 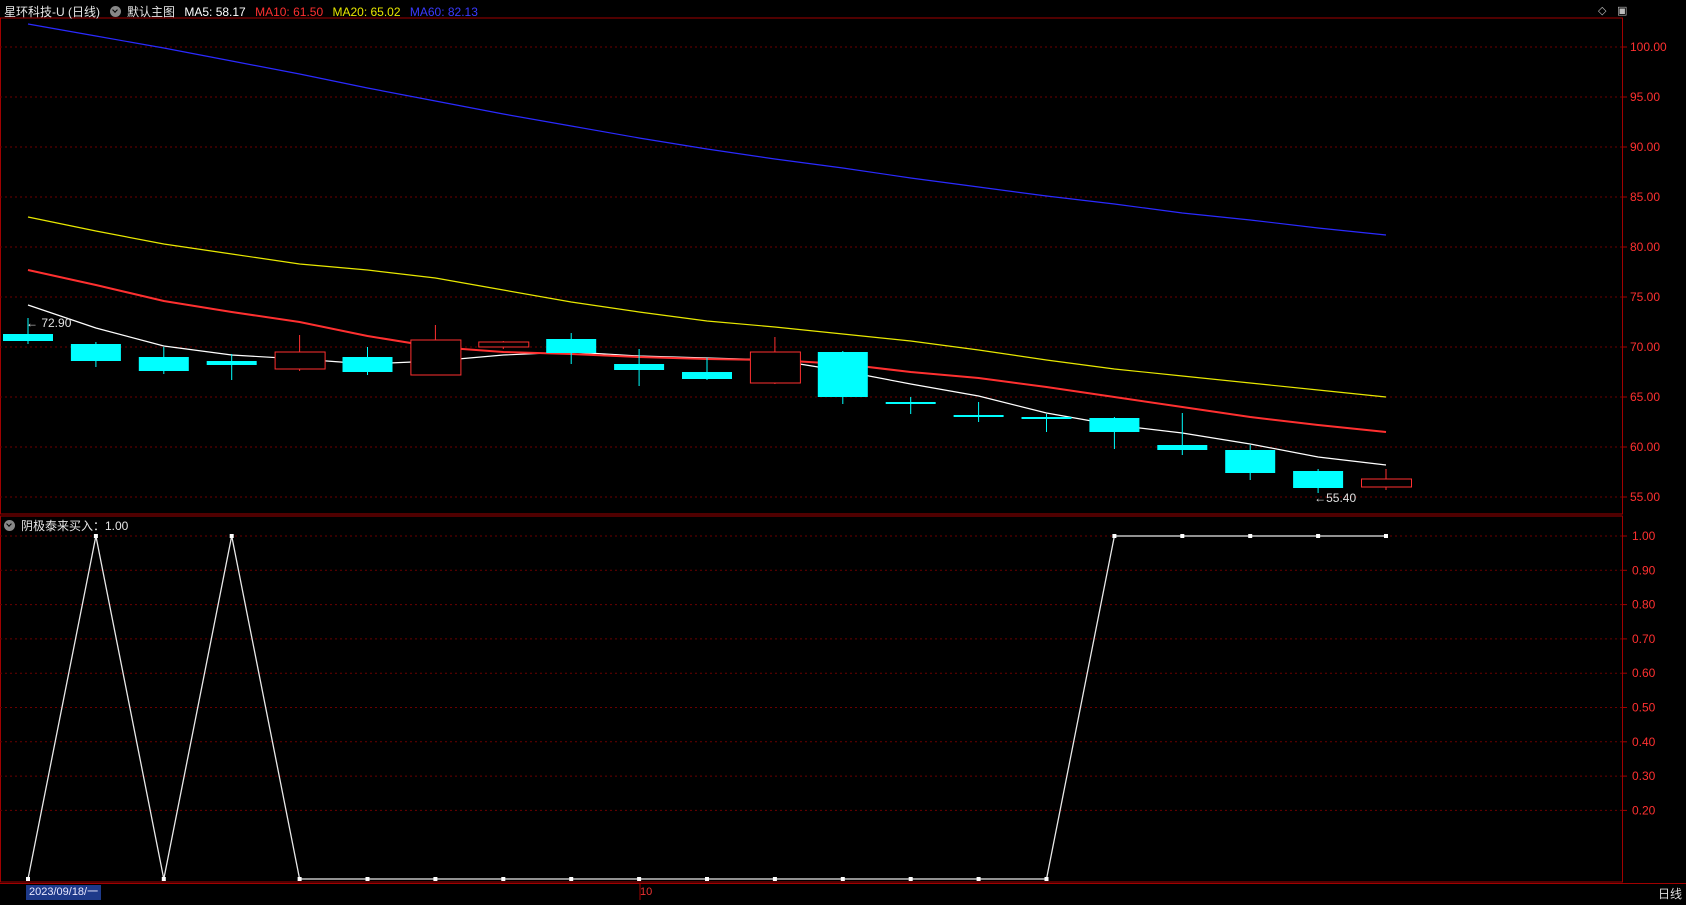 What do you see at coordinates (9, 525) in the screenshot?
I see `indicator-dropdown-icon` at bounding box center [9, 525].